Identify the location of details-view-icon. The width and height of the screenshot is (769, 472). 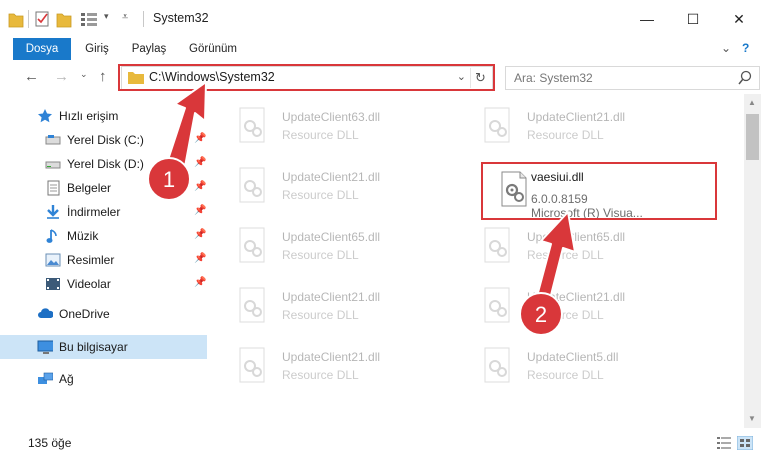
(724, 443).